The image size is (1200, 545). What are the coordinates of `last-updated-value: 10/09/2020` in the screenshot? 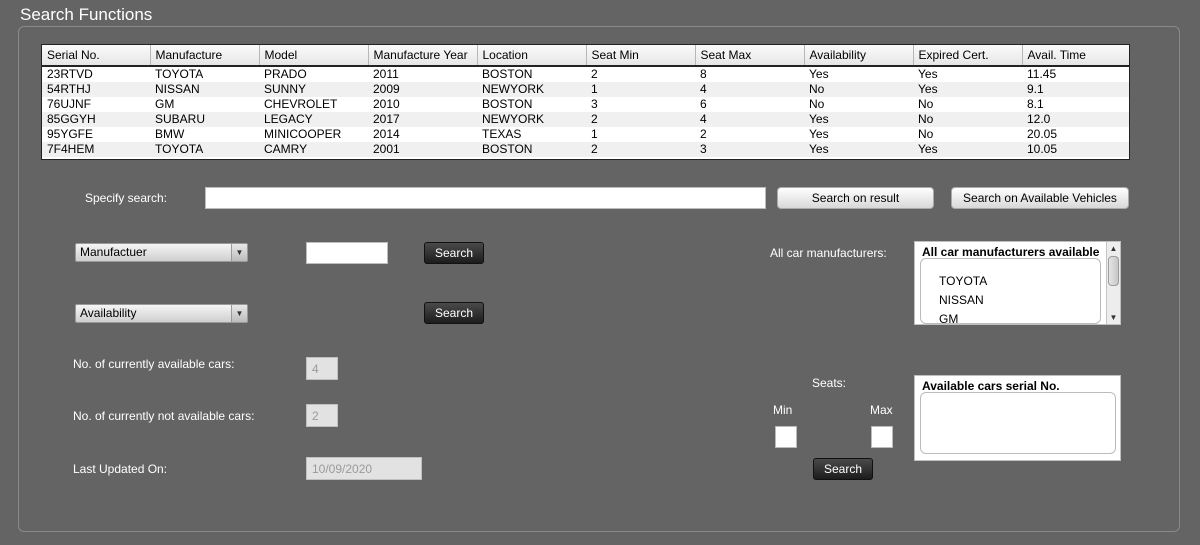 It's located at (364, 468).